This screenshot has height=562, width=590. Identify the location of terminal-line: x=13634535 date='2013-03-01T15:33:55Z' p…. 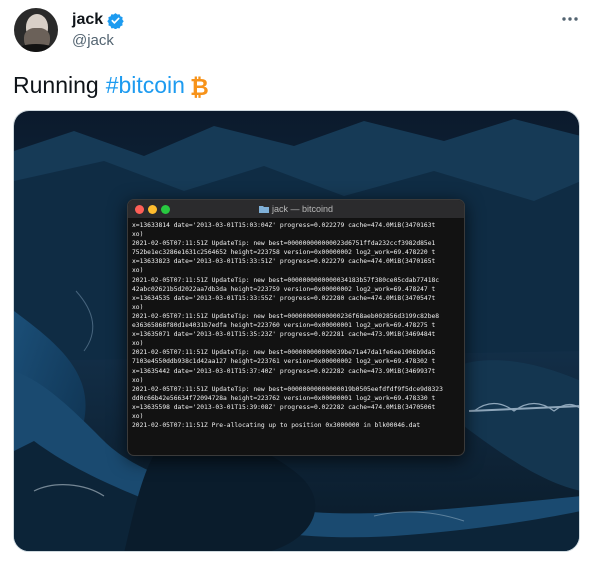
(284, 298).